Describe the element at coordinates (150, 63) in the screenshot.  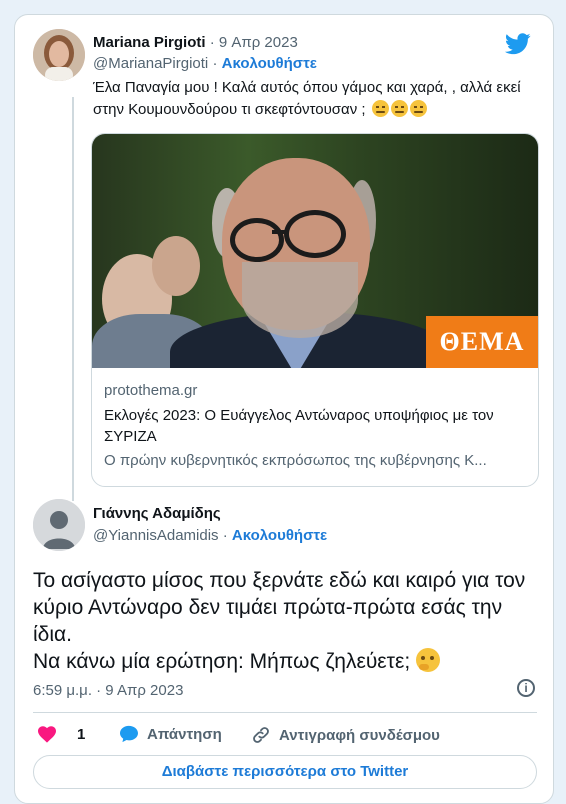
I see `author-handle: @MarianaPirgioti` at that location.